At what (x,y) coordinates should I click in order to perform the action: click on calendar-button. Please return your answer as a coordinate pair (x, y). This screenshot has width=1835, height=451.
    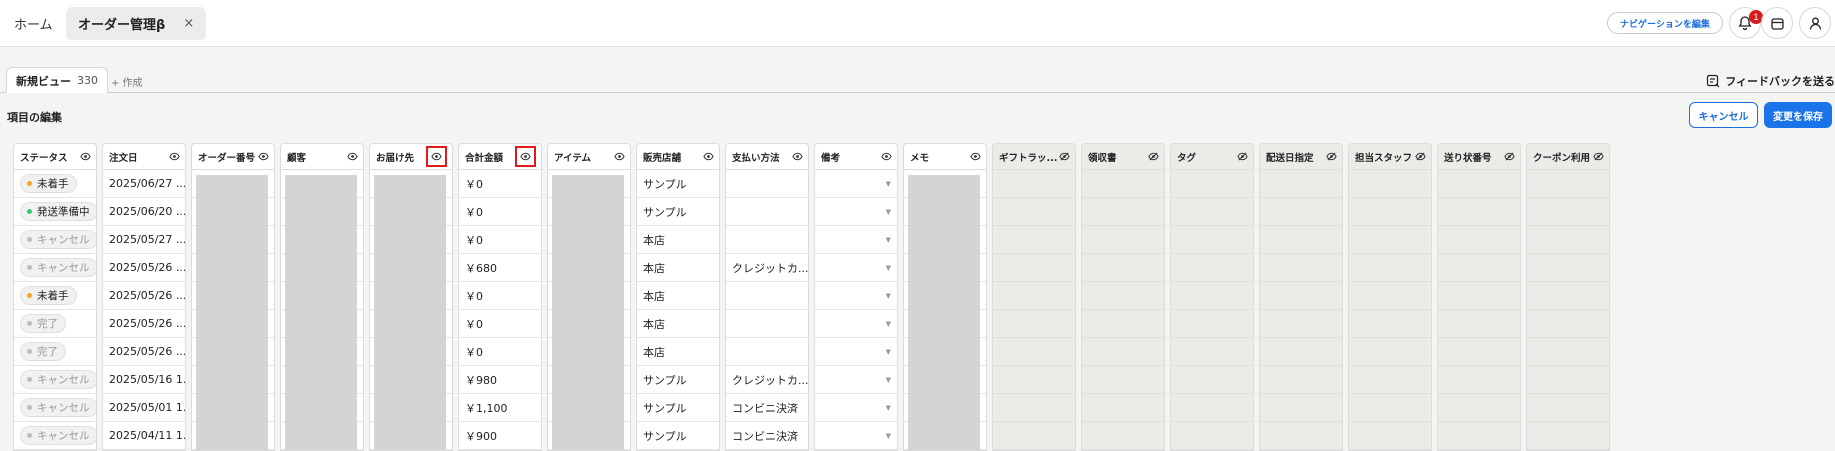
    Looking at the image, I should click on (1777, 23).